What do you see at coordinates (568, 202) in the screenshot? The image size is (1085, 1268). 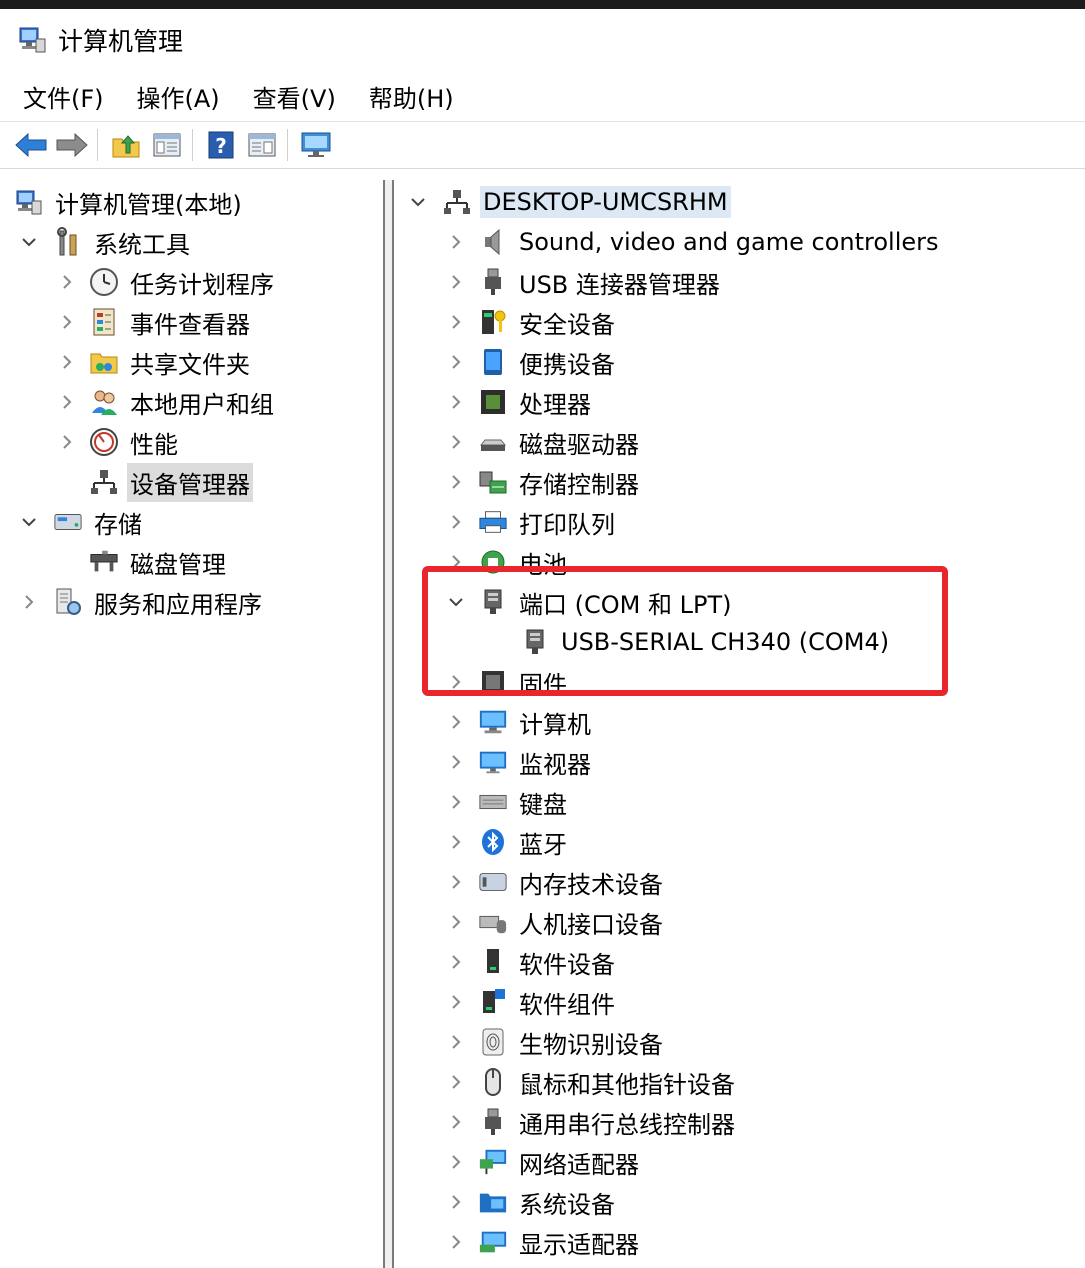 I see `device-tree-root: DESKTOP-UMCSRHM` at bounding box center [568, 202].